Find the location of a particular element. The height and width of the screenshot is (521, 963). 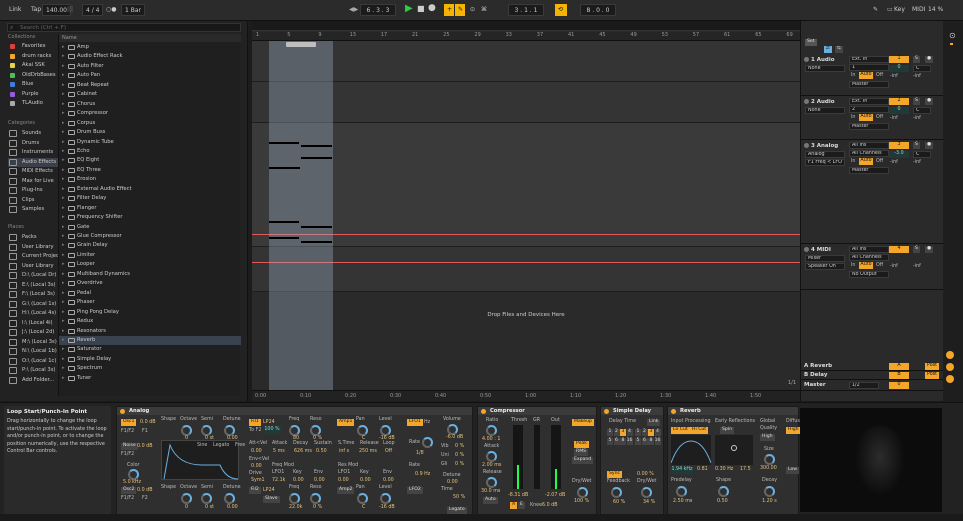

browser-list-item: ▸ Grain Delay is located at coordinates (150, 245).